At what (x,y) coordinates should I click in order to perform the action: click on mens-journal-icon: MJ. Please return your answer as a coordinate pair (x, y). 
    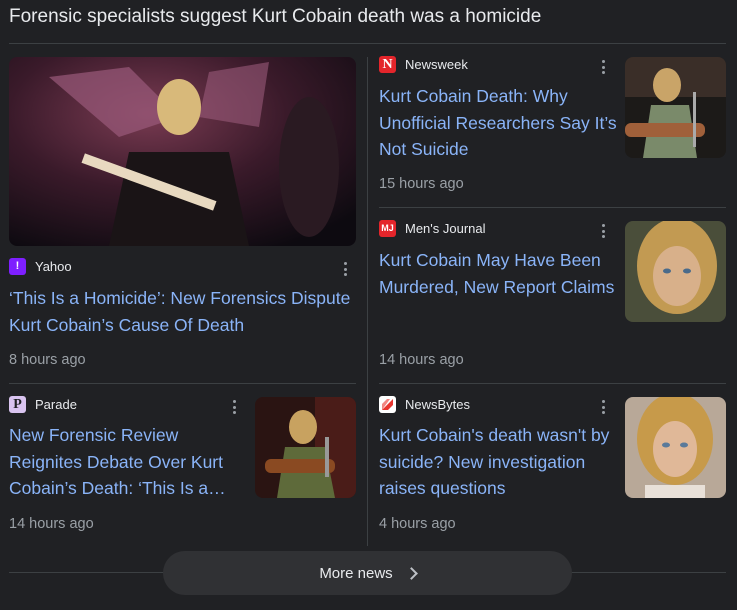
    Looking at the image, I should click on (387, 228).